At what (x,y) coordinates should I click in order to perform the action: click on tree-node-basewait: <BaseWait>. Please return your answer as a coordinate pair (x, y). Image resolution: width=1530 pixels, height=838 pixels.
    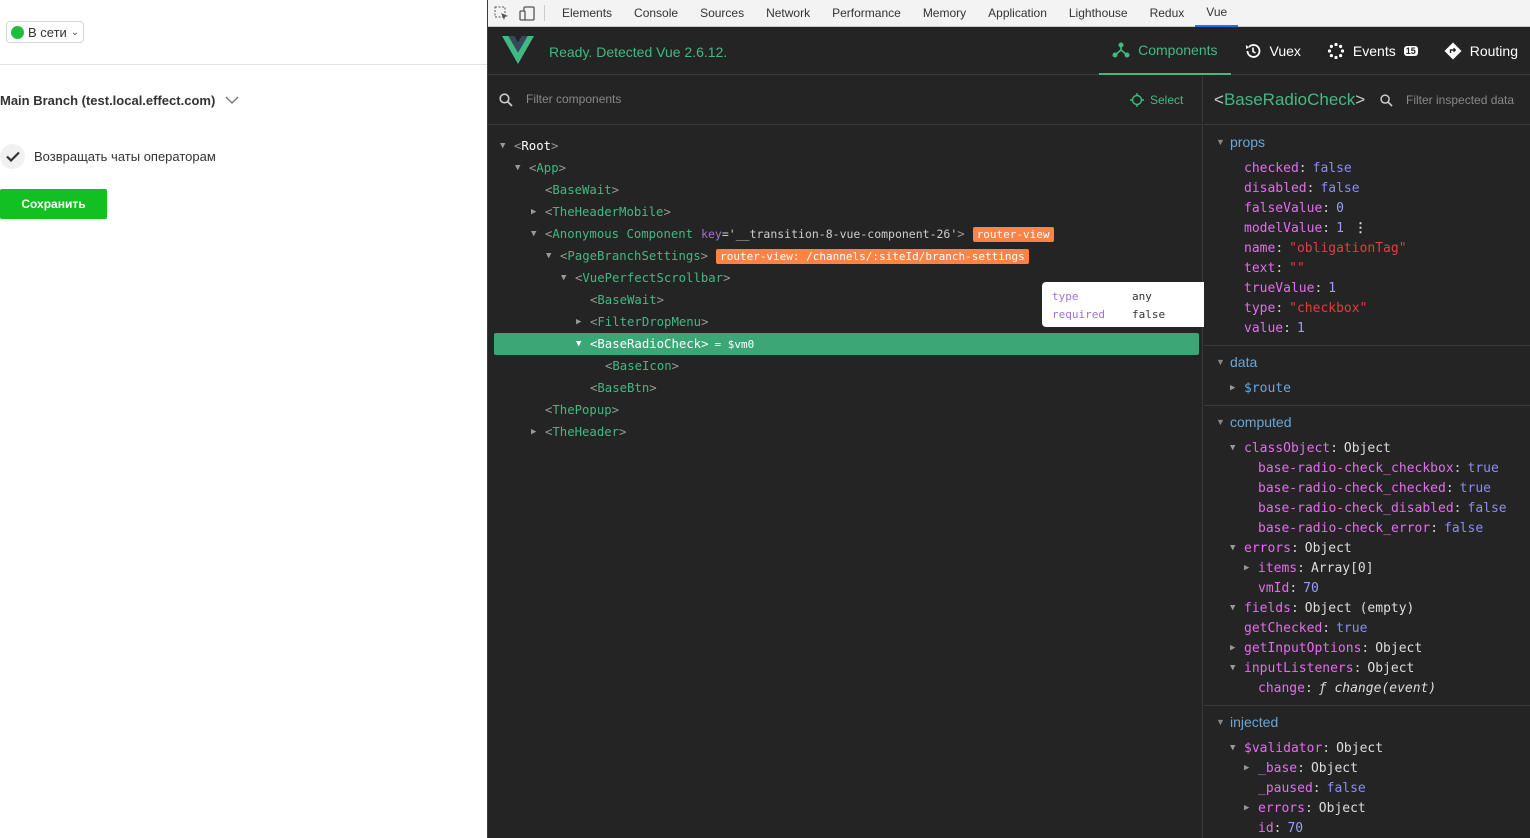
    Looking at the image, I should click on (575, 190).